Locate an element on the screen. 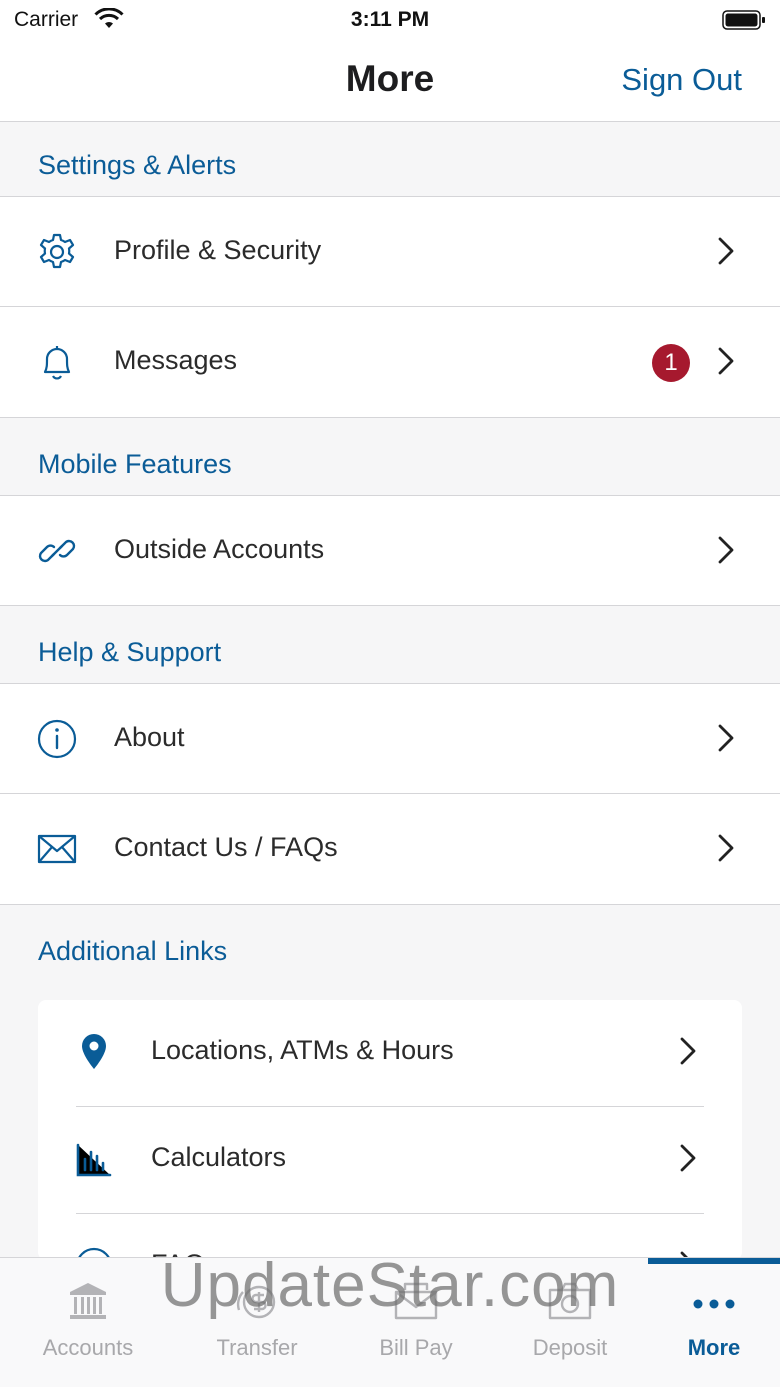 The width and height of the screenshot is (780, 1387). transfer-dollar-icon is located at coordinates (256, 1302).